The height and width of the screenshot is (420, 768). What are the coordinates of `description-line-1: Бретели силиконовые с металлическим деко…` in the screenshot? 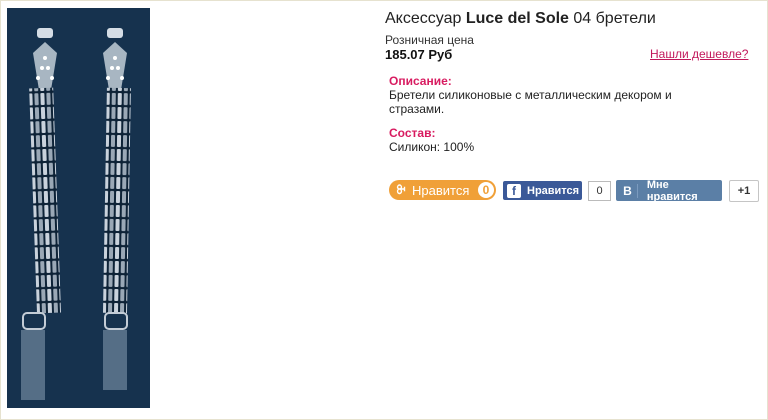 It's located at (530, 95).